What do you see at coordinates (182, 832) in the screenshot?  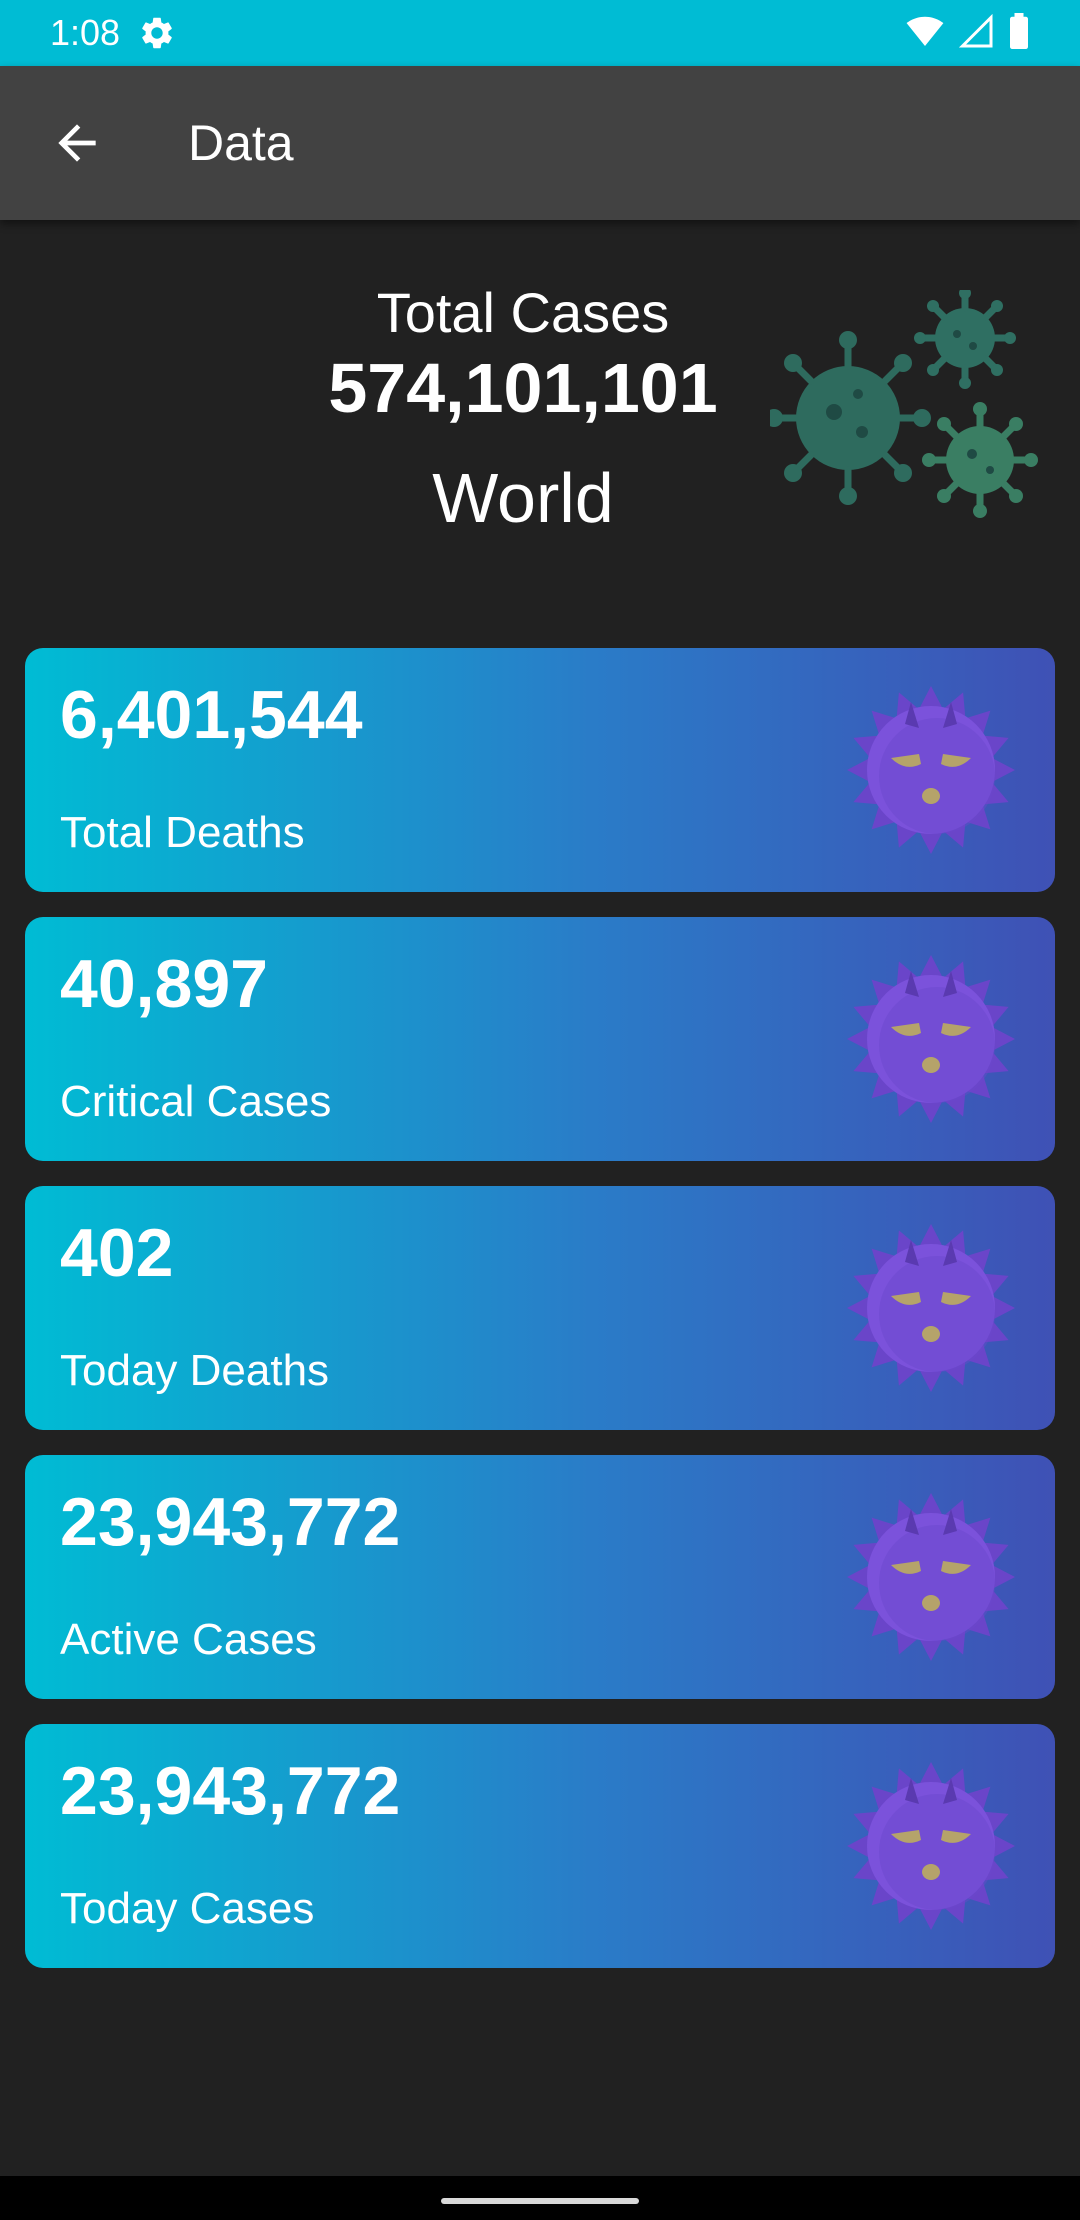 I see `stat-label: Total Deaths` at bounding box center [182, 832].